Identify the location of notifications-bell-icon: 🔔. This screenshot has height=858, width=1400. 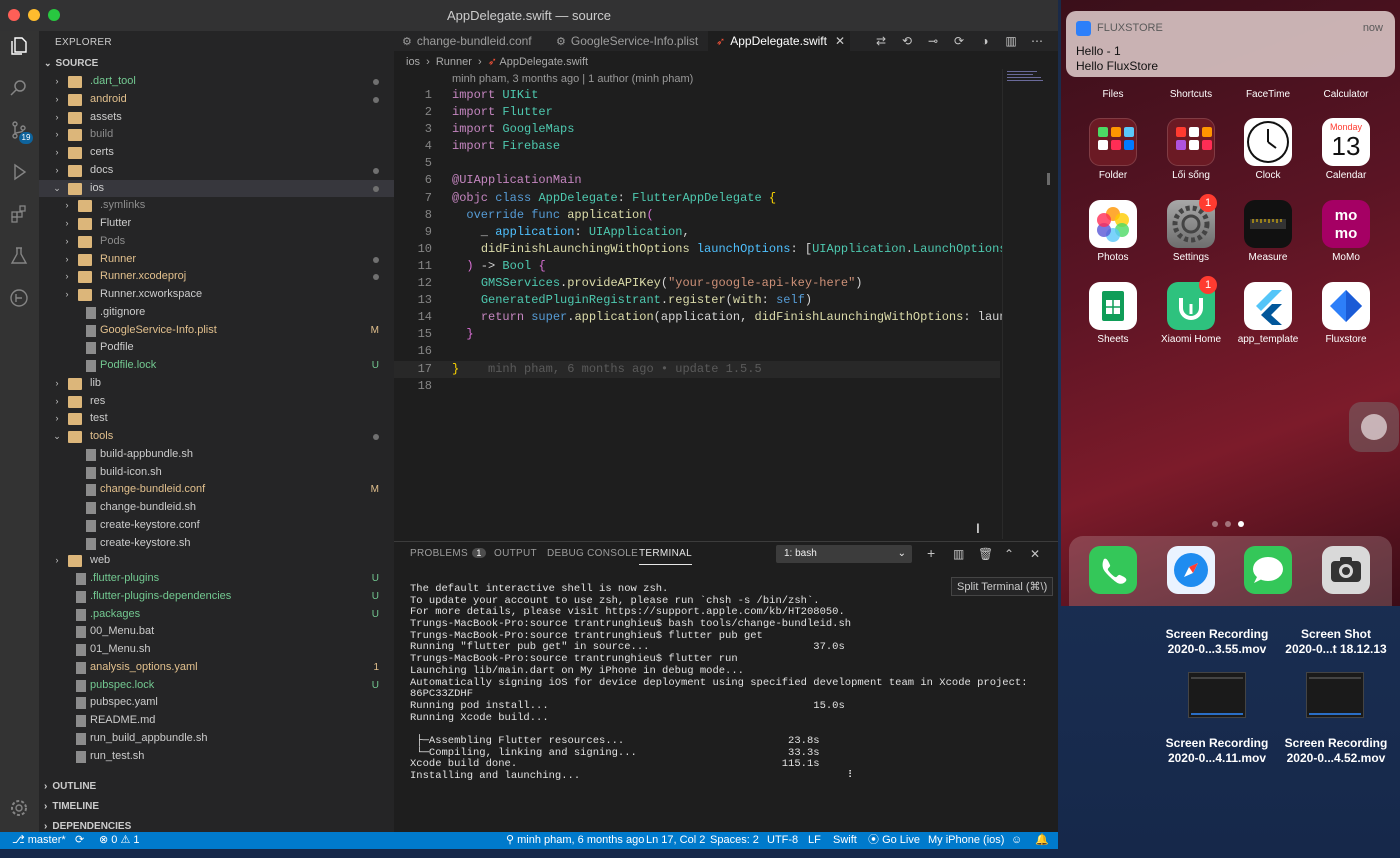
(1042, 840).